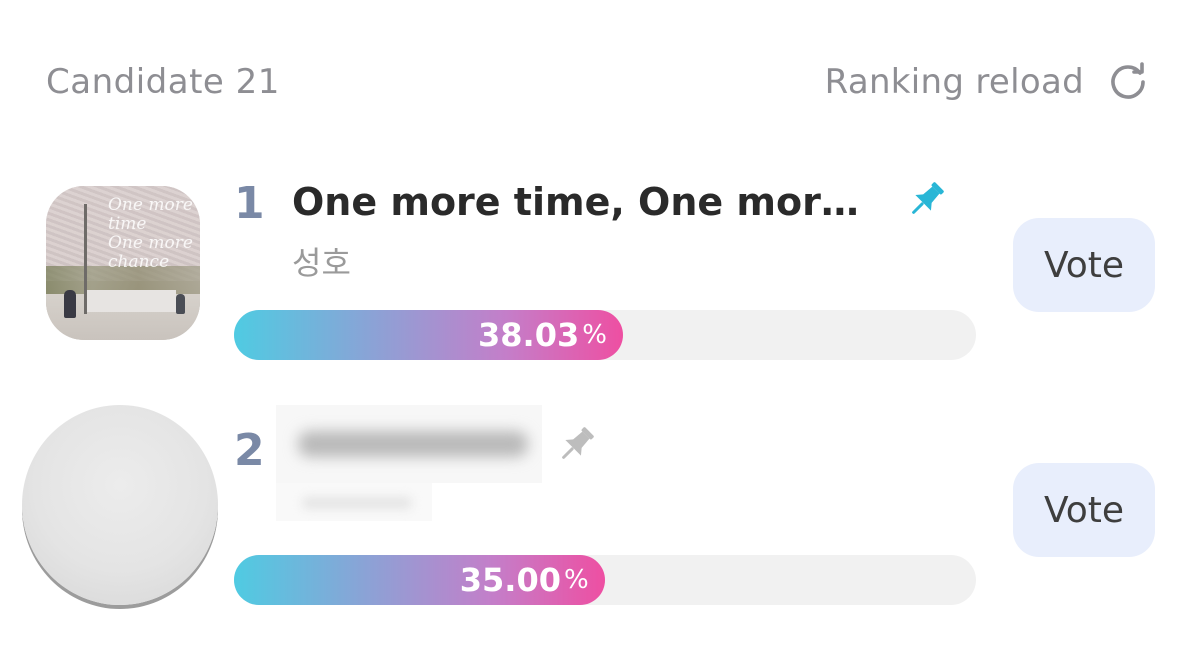 The height and width of the screenshot is (647, 1200). I want to click on album-cover-thumbnail: One more time One more chance, so click(123, 263).